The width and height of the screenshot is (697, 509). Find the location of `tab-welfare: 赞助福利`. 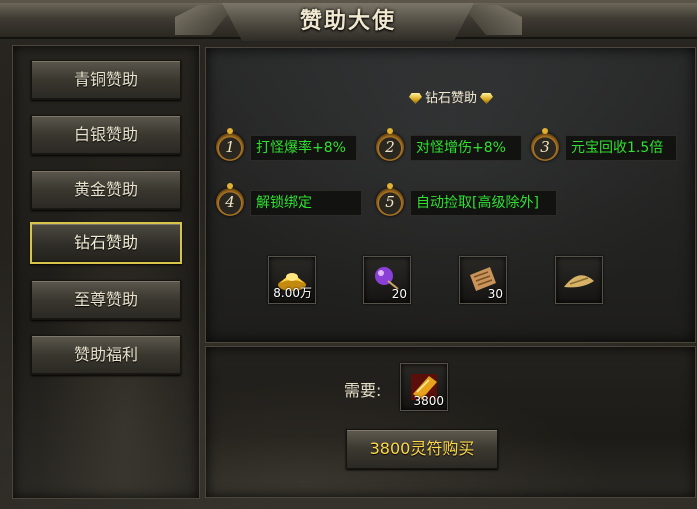

tab-welfare: 赞助福利 is located at coordinates (106, 355).